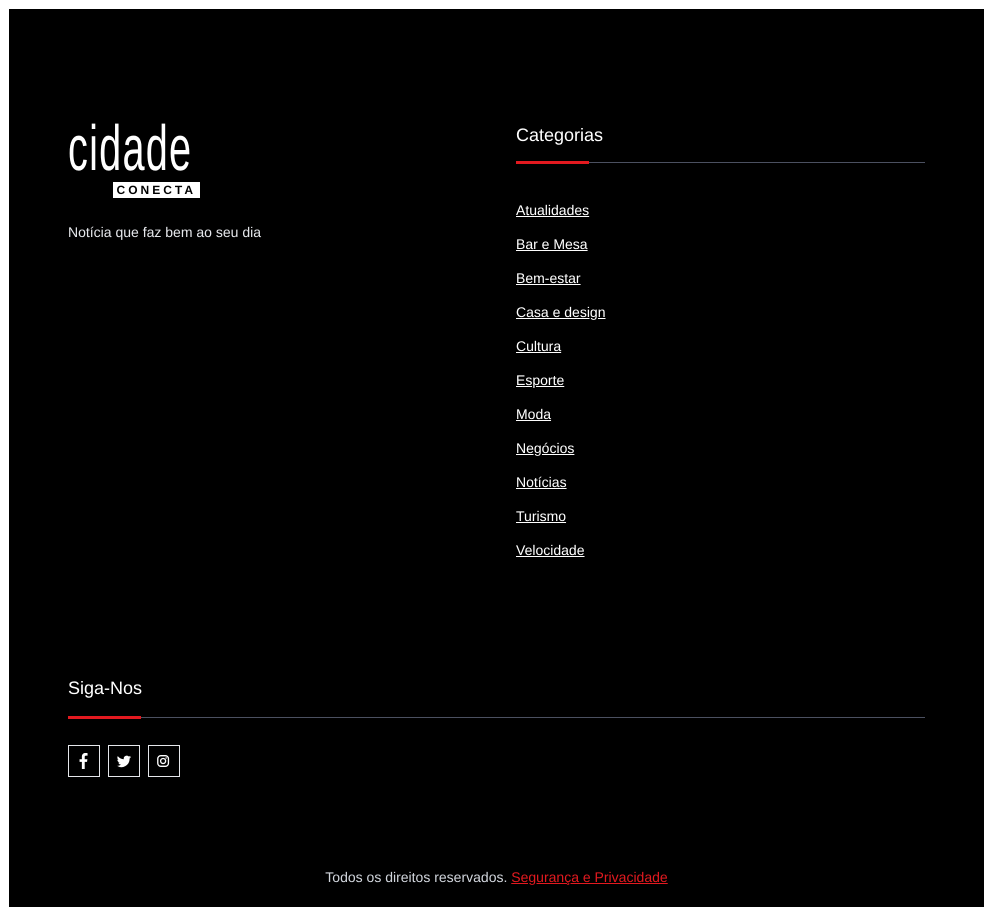 The width and height of the screenshot is (984, 907). I want to click on privacy-link: Segurança e Privacidade, so click(589, 877).